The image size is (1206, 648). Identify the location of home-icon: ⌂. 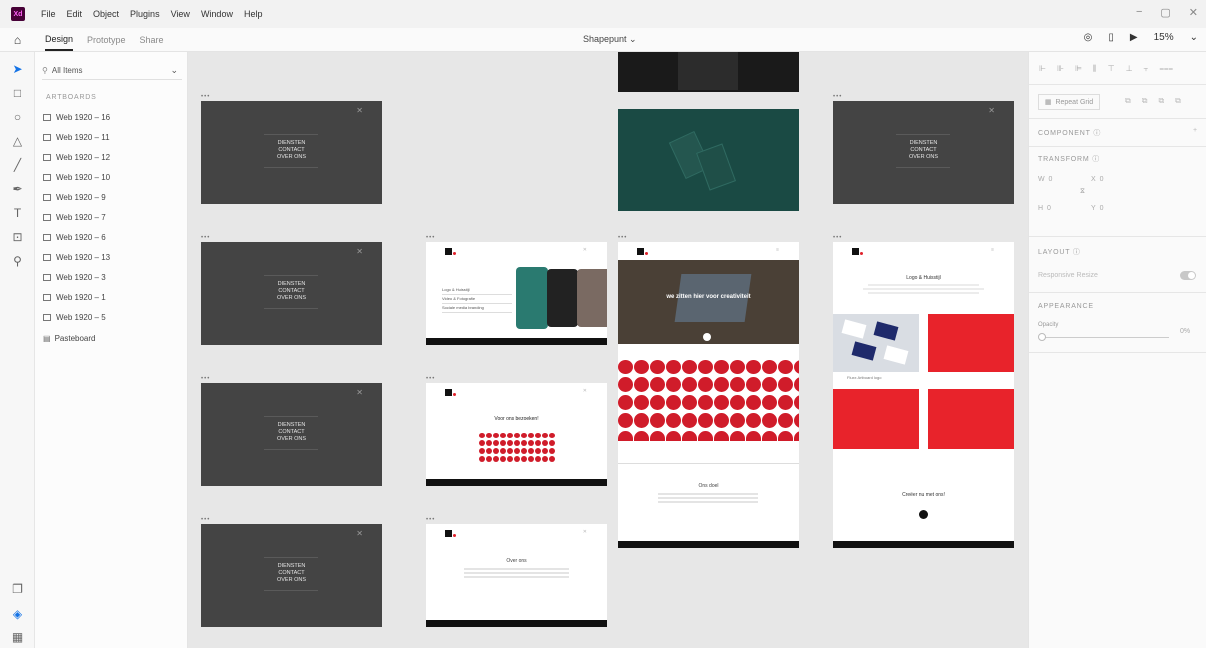
(17, 40).